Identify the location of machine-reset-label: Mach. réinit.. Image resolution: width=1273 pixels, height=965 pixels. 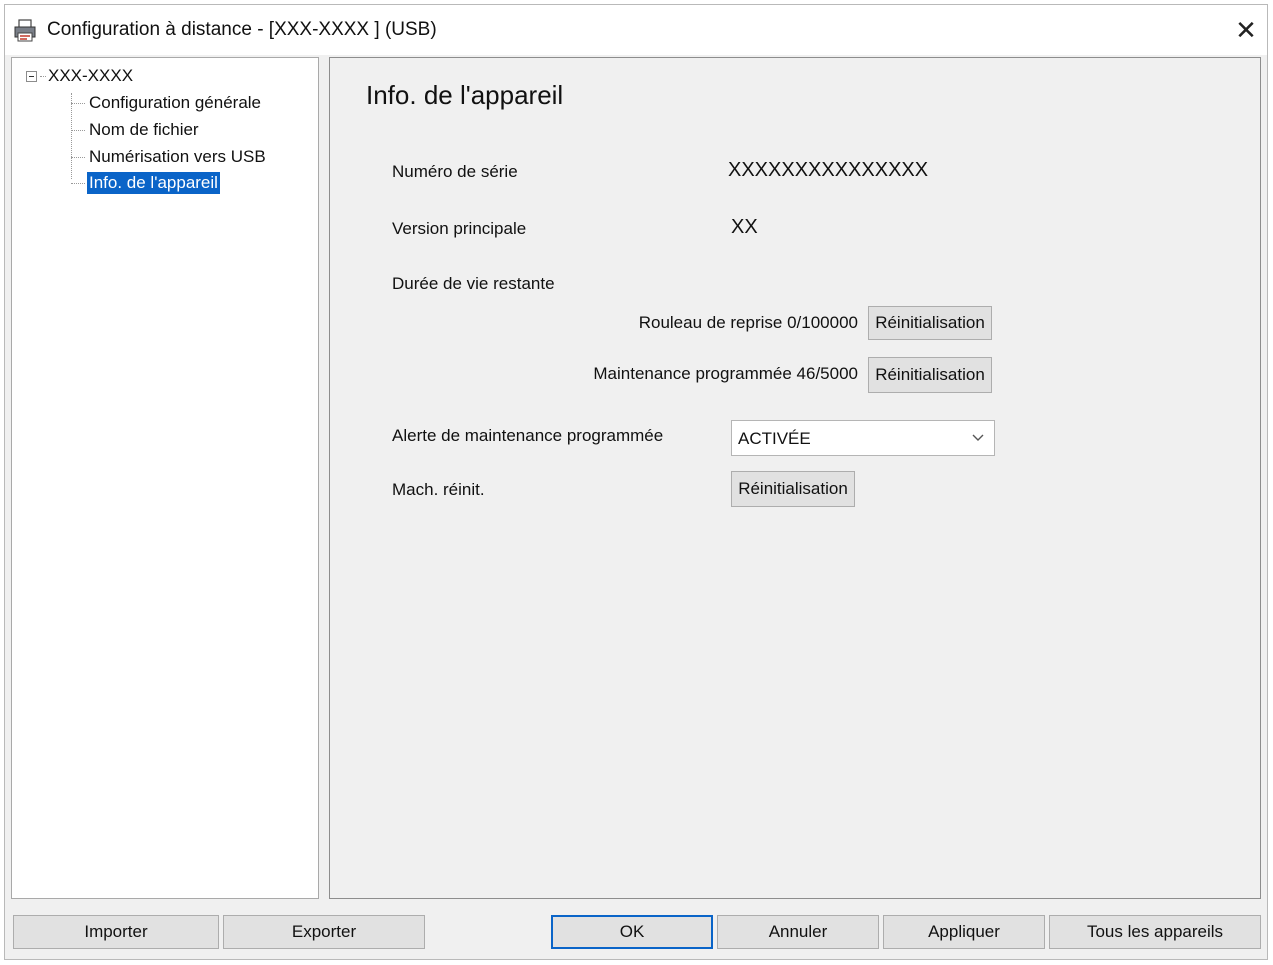
(438, 489).